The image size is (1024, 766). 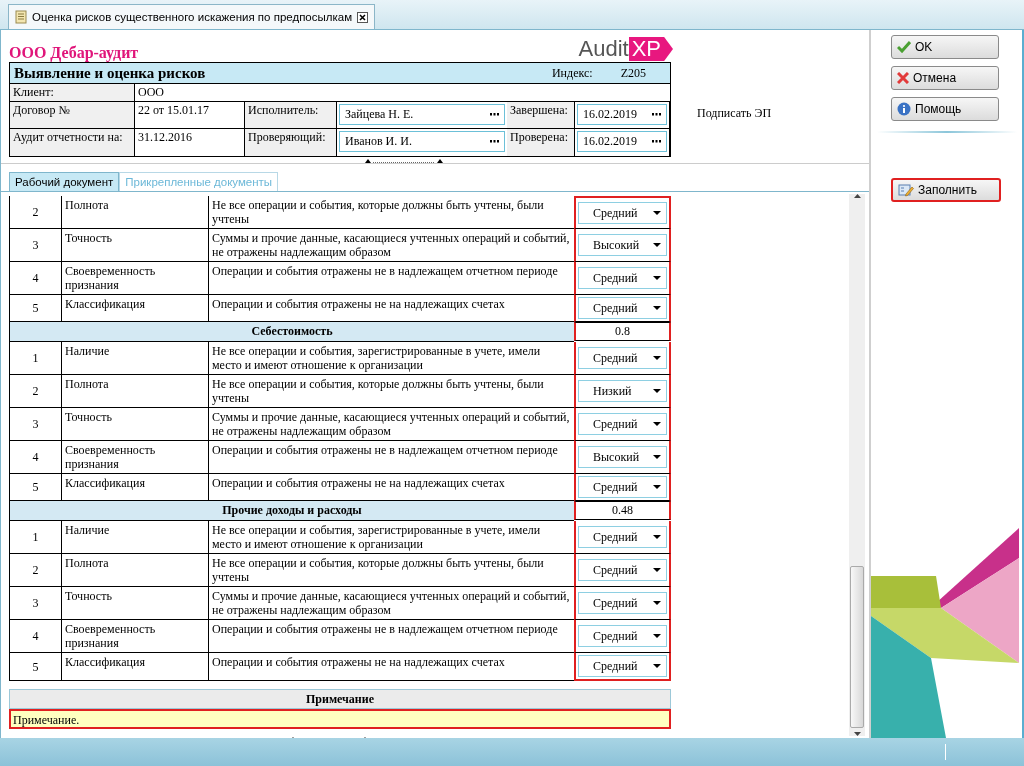 What do you see at coordinates (857, 465) in the screenshot?
I see `scrollbar` at bounding box center [857, 465].